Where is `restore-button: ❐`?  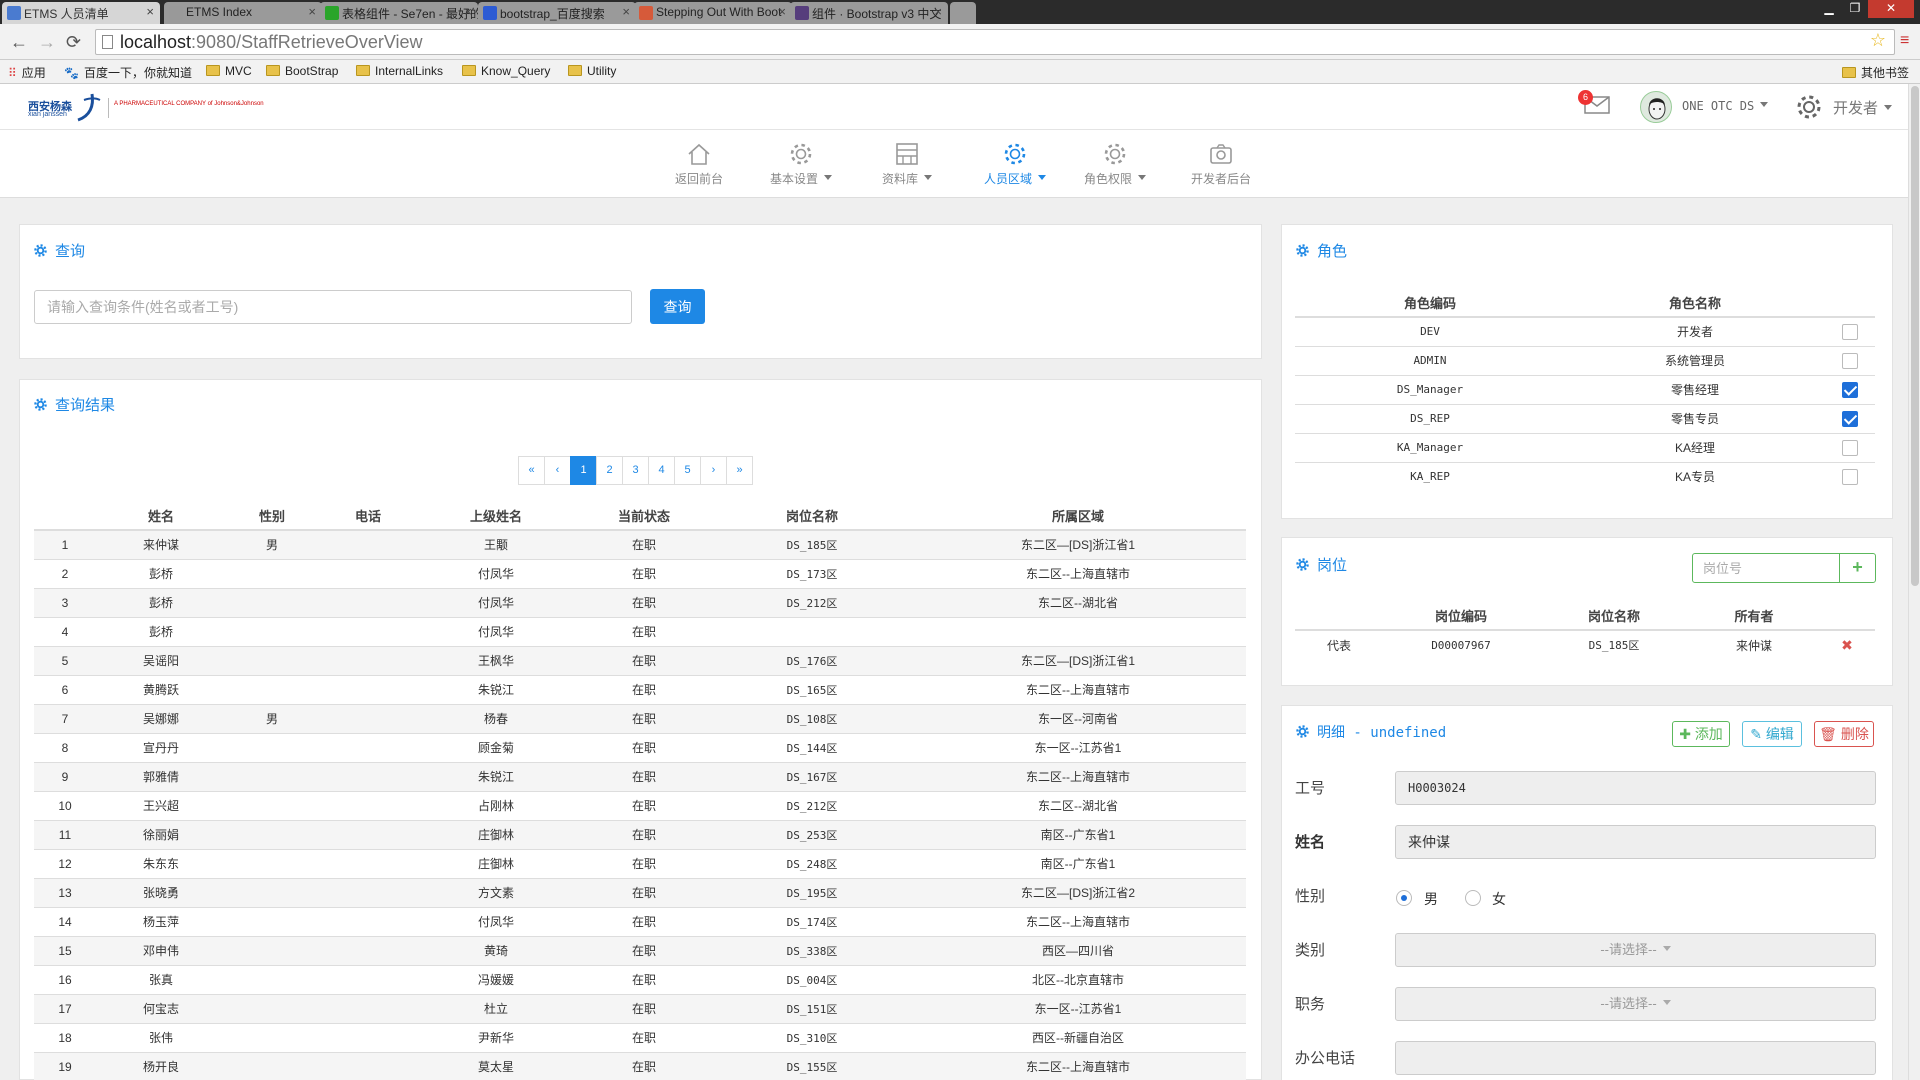 restore-button: ❐ is located at coordinates (1855, 9).